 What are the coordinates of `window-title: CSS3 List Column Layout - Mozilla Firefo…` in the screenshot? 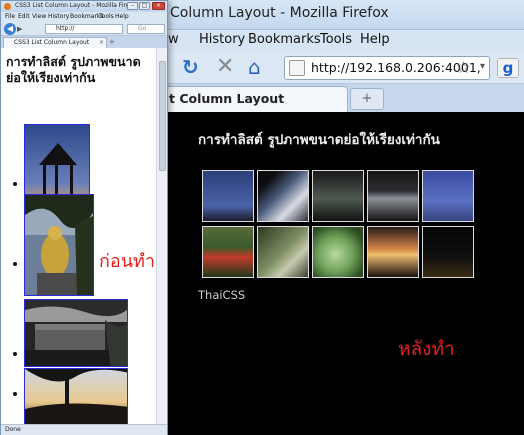 It's located at (77, 5).